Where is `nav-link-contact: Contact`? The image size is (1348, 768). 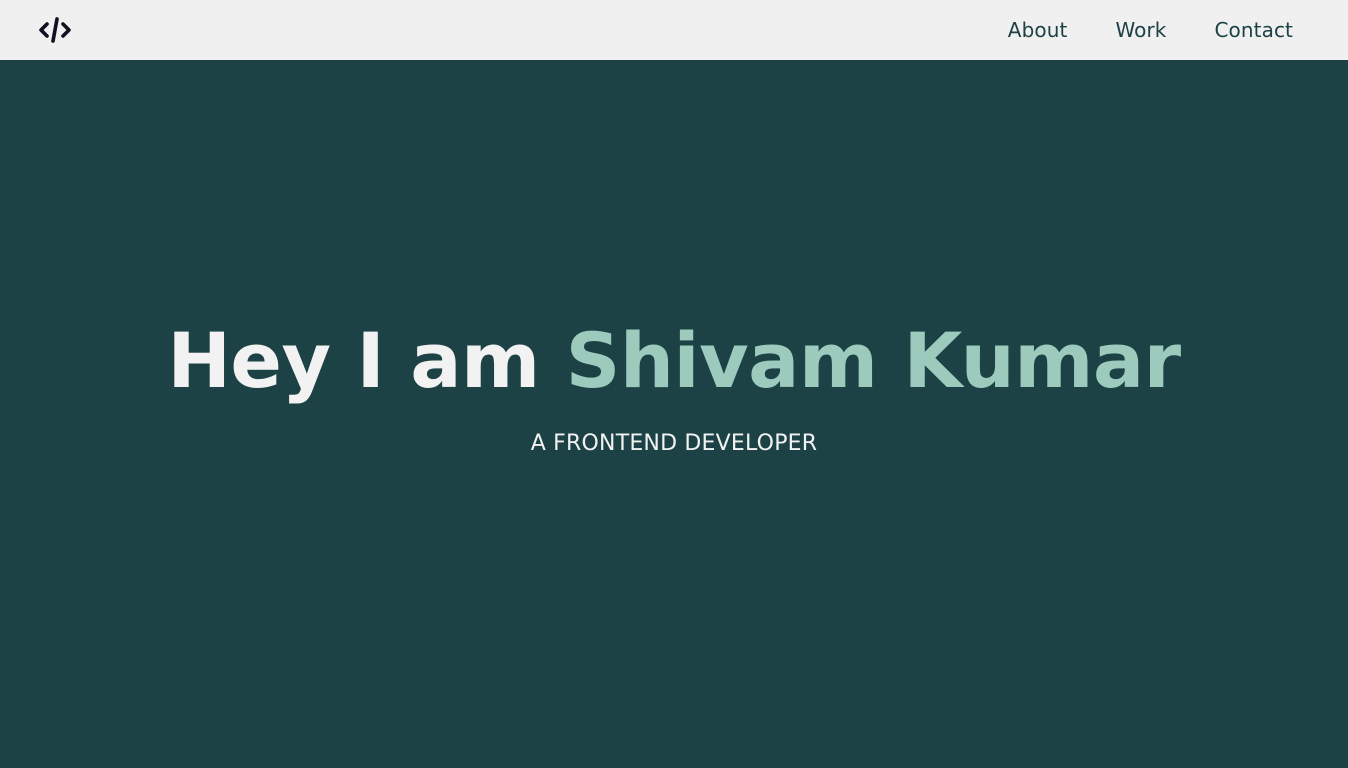
nav-link-contact: Contact is located at coordinates (1253, 30).